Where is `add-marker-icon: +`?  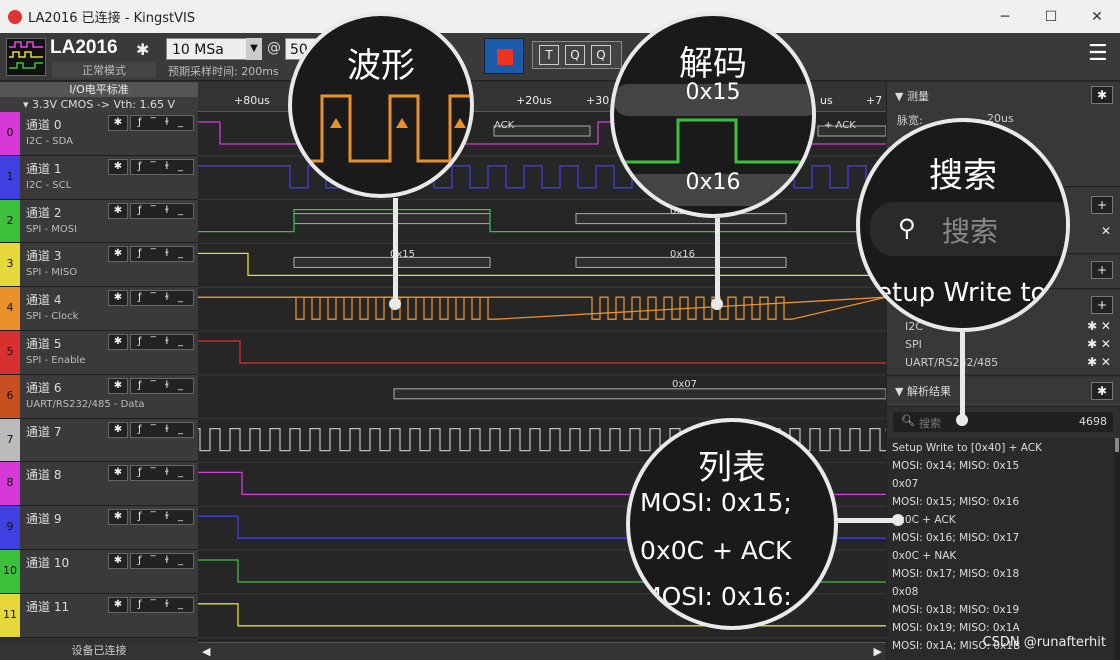
add-marker-icon: + is located at coordinates (1102, 205).